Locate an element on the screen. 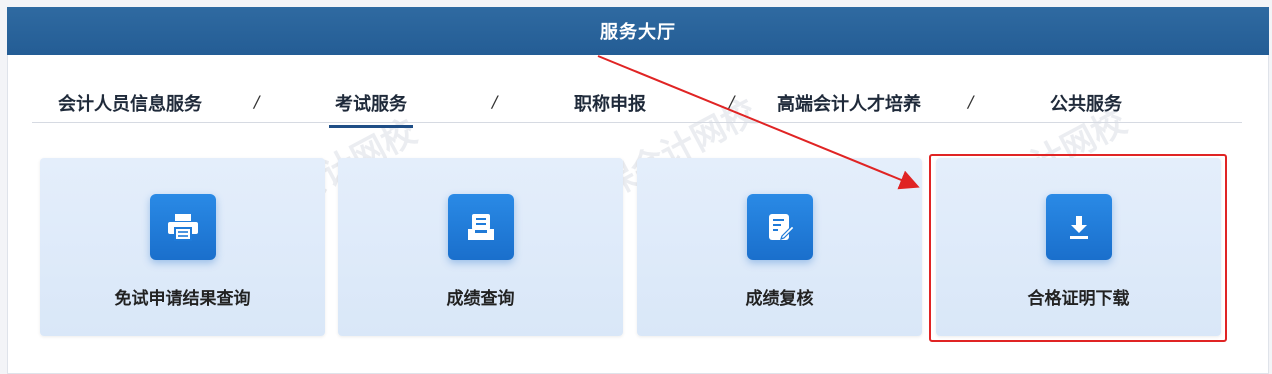 The image size is (1272, 374). tab-senior-talent: 高端会计人才培养 is located at coordinates (849, 103).